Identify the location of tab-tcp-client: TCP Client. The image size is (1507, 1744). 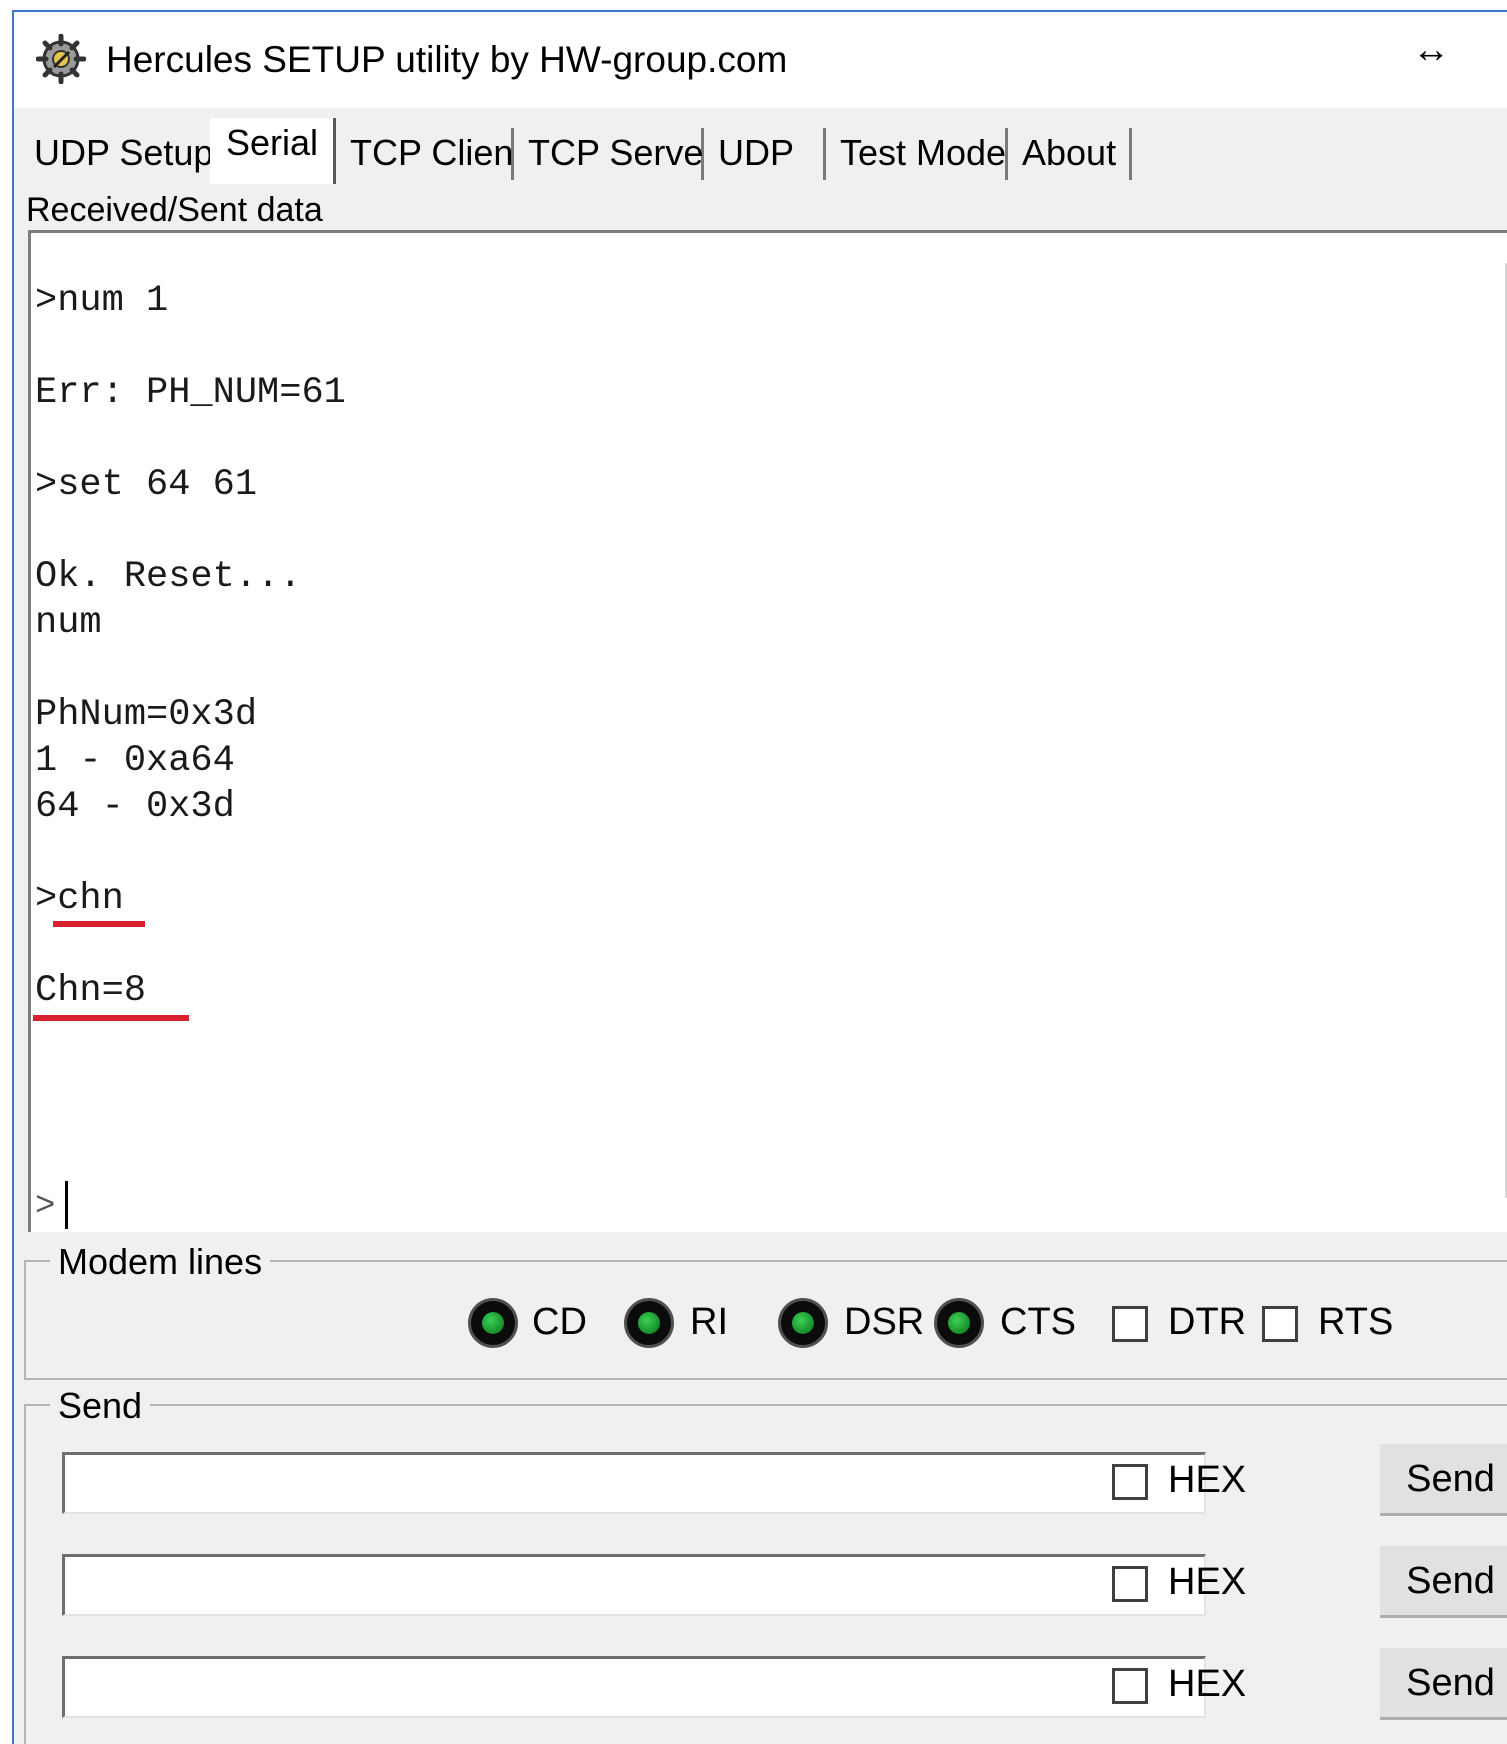
(429, 154).